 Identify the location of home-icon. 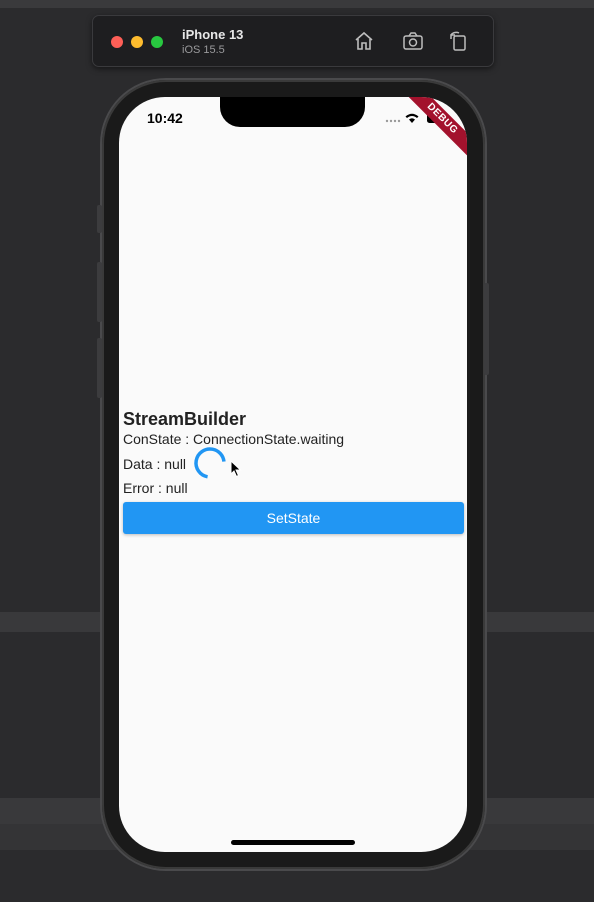
(364, 41).